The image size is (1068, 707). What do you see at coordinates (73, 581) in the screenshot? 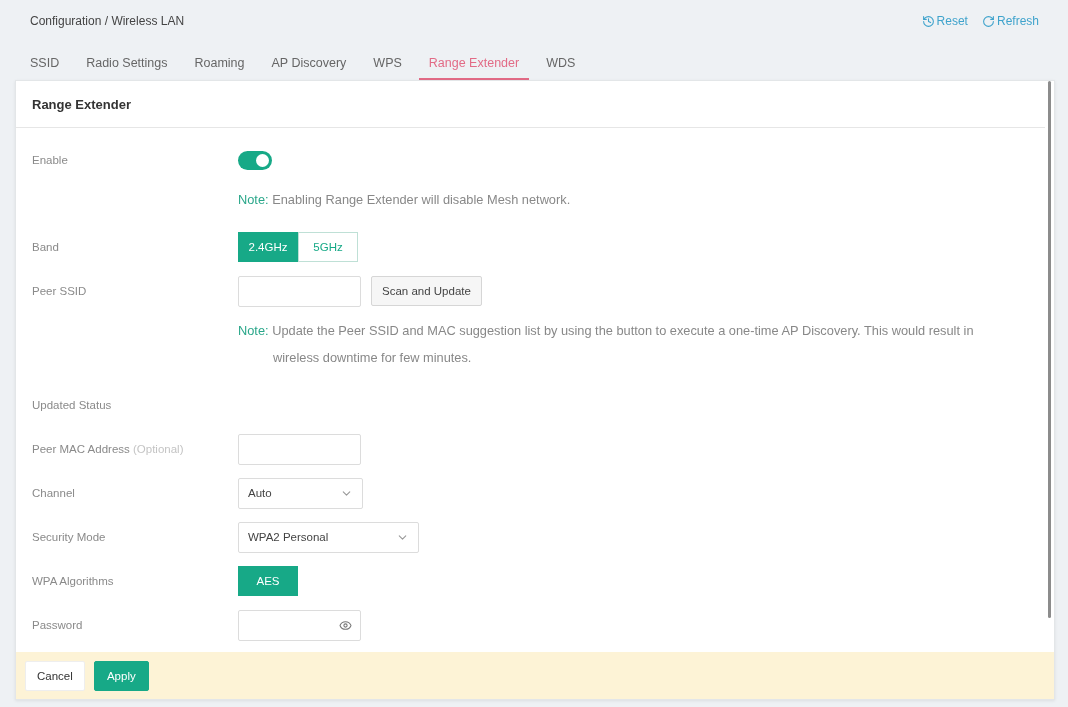
I see `field-label: WPA Algorithms` at bounding box center [73, 581].